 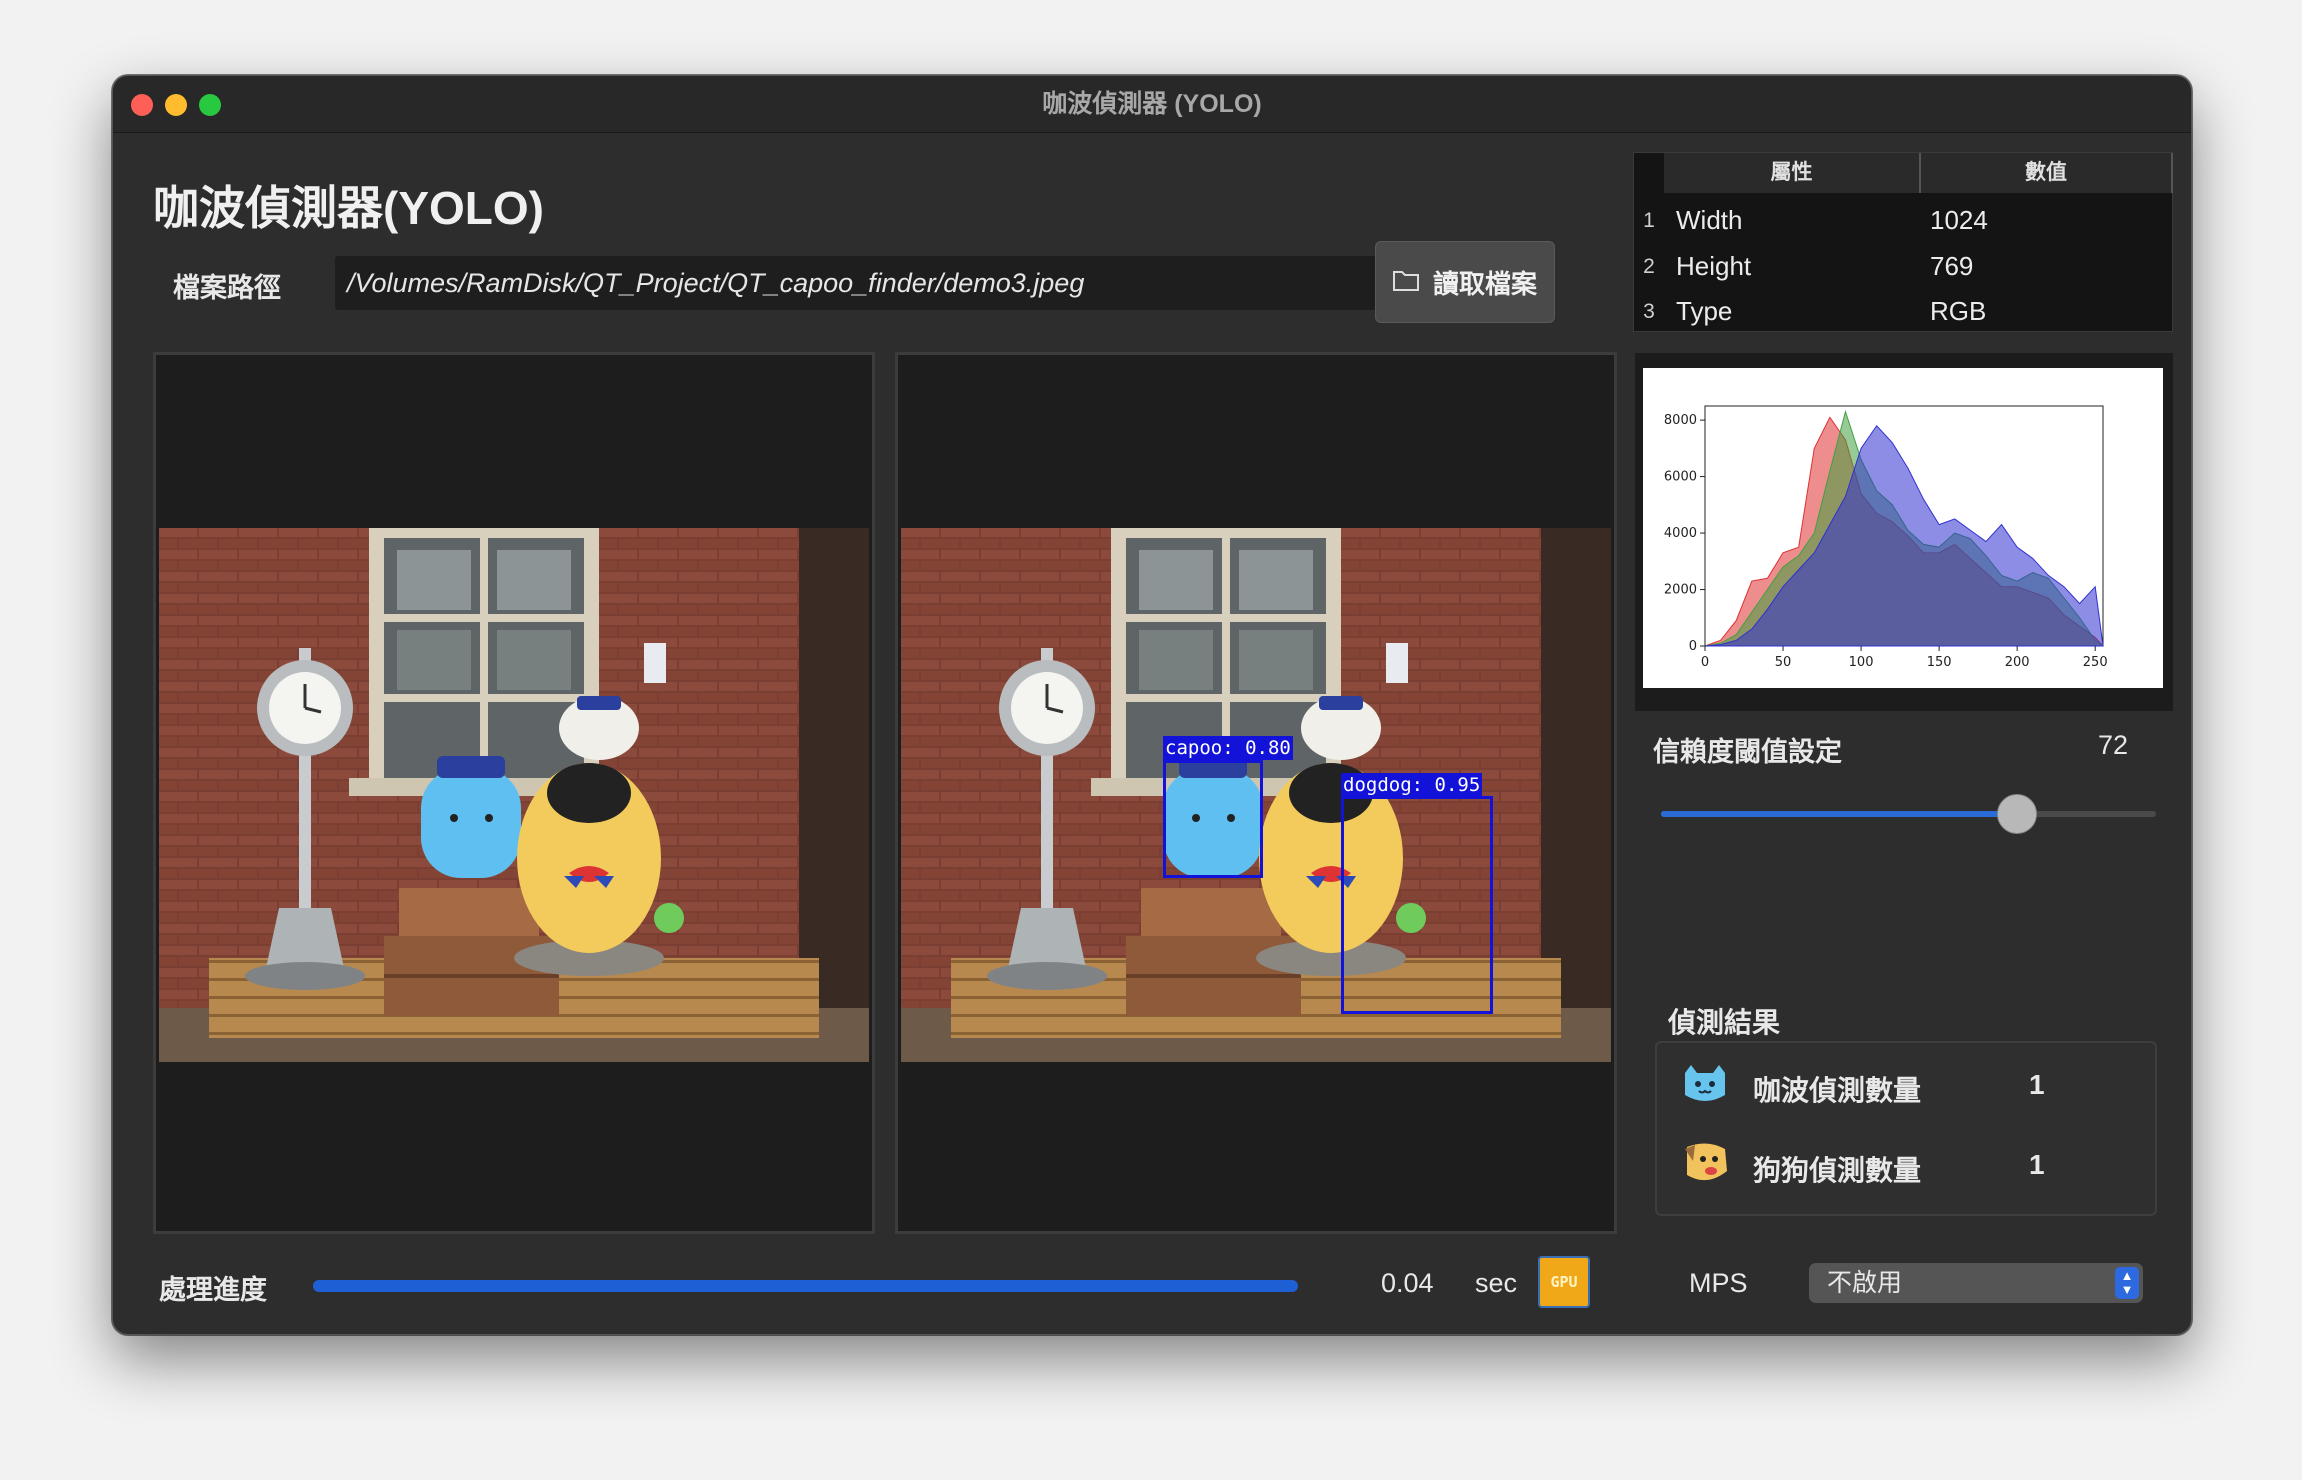 What do you see at coordinates (1213, 819) in the screenshot?
I see `detection-box-capoo` at bounding box center [1213, 819].